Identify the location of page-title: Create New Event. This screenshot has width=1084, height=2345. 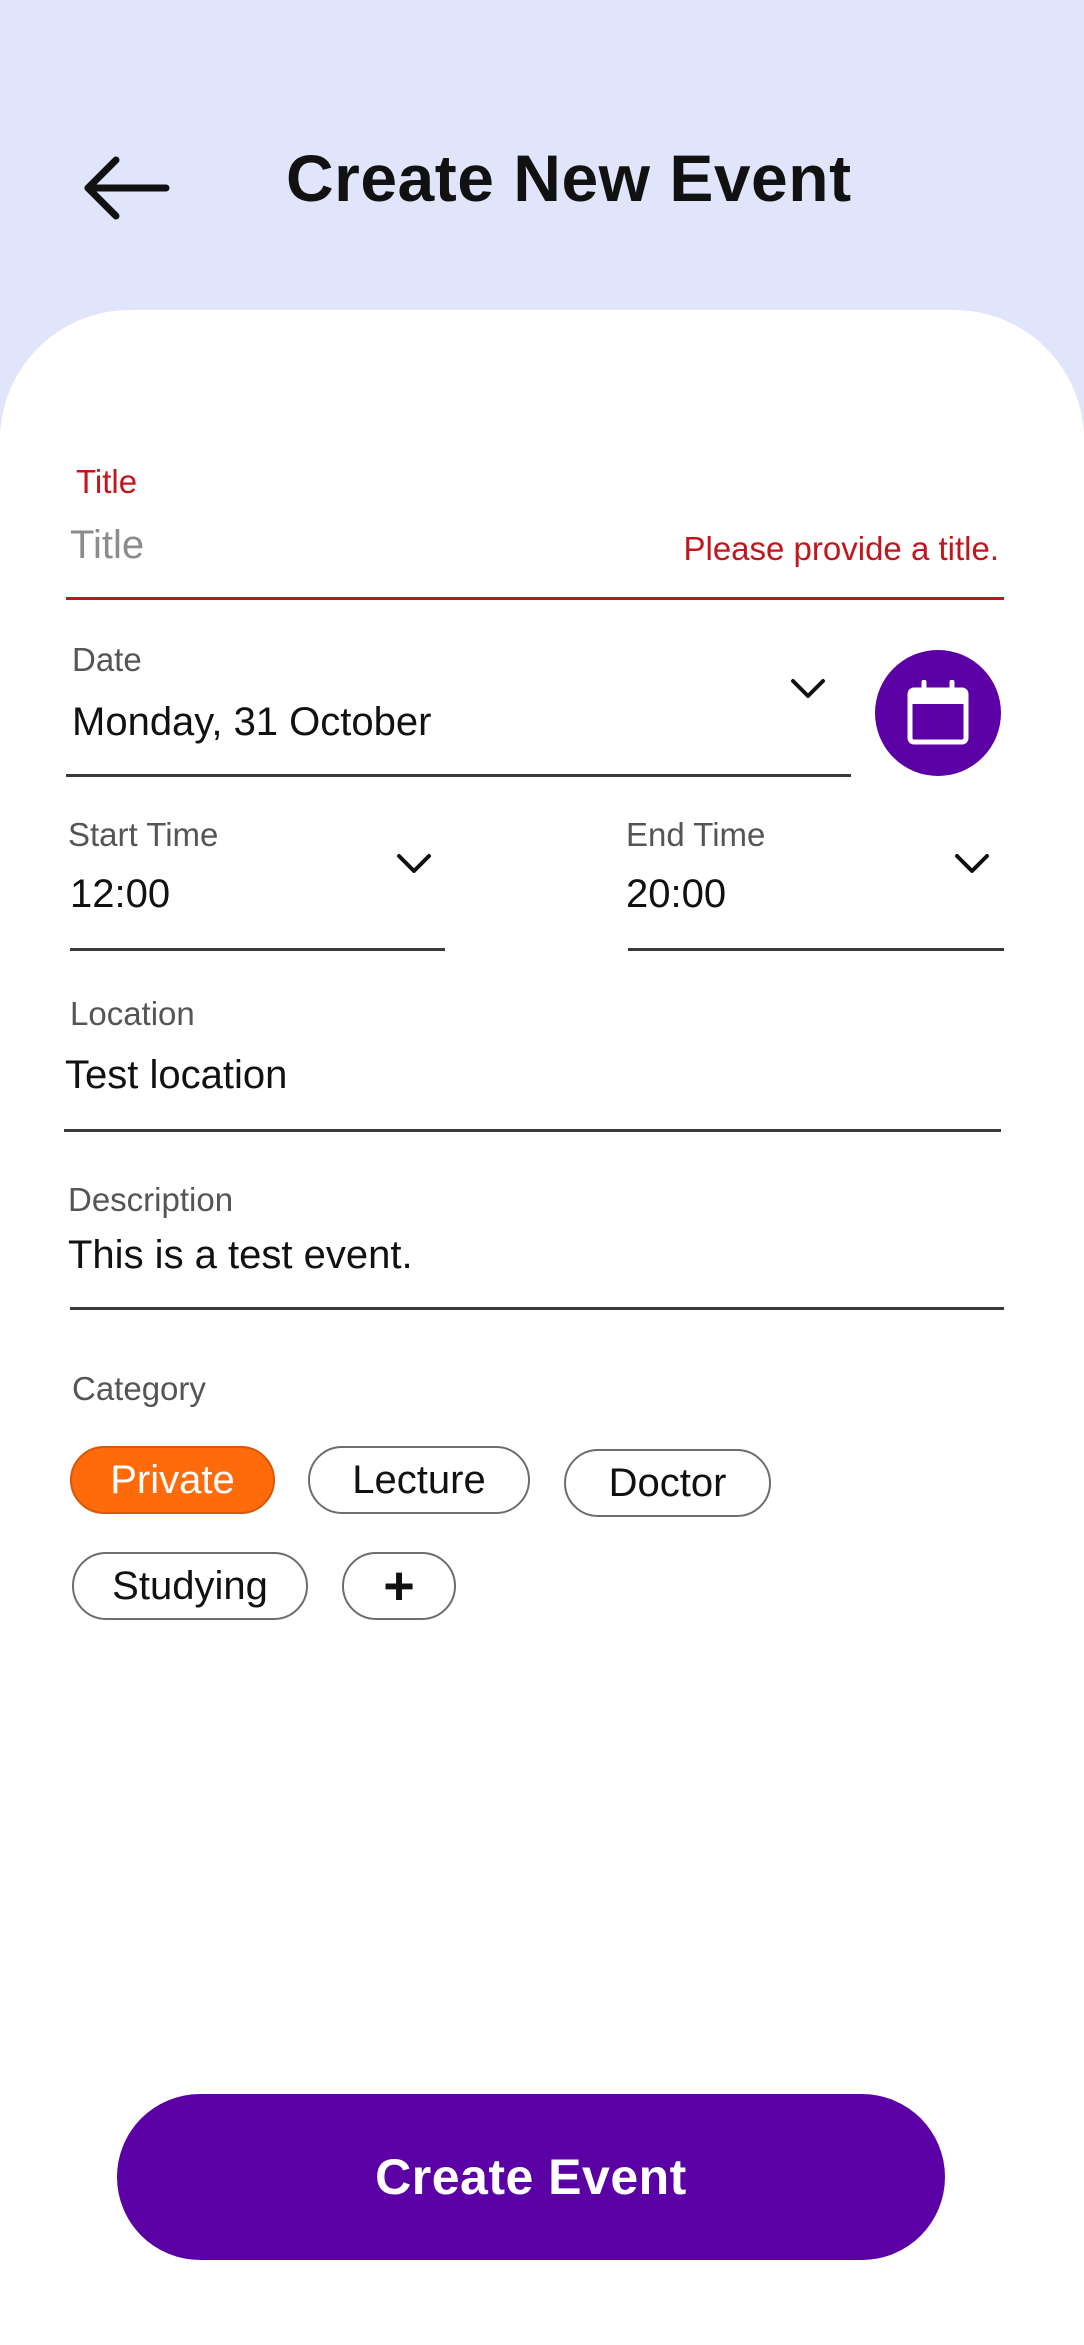
(569, 178).